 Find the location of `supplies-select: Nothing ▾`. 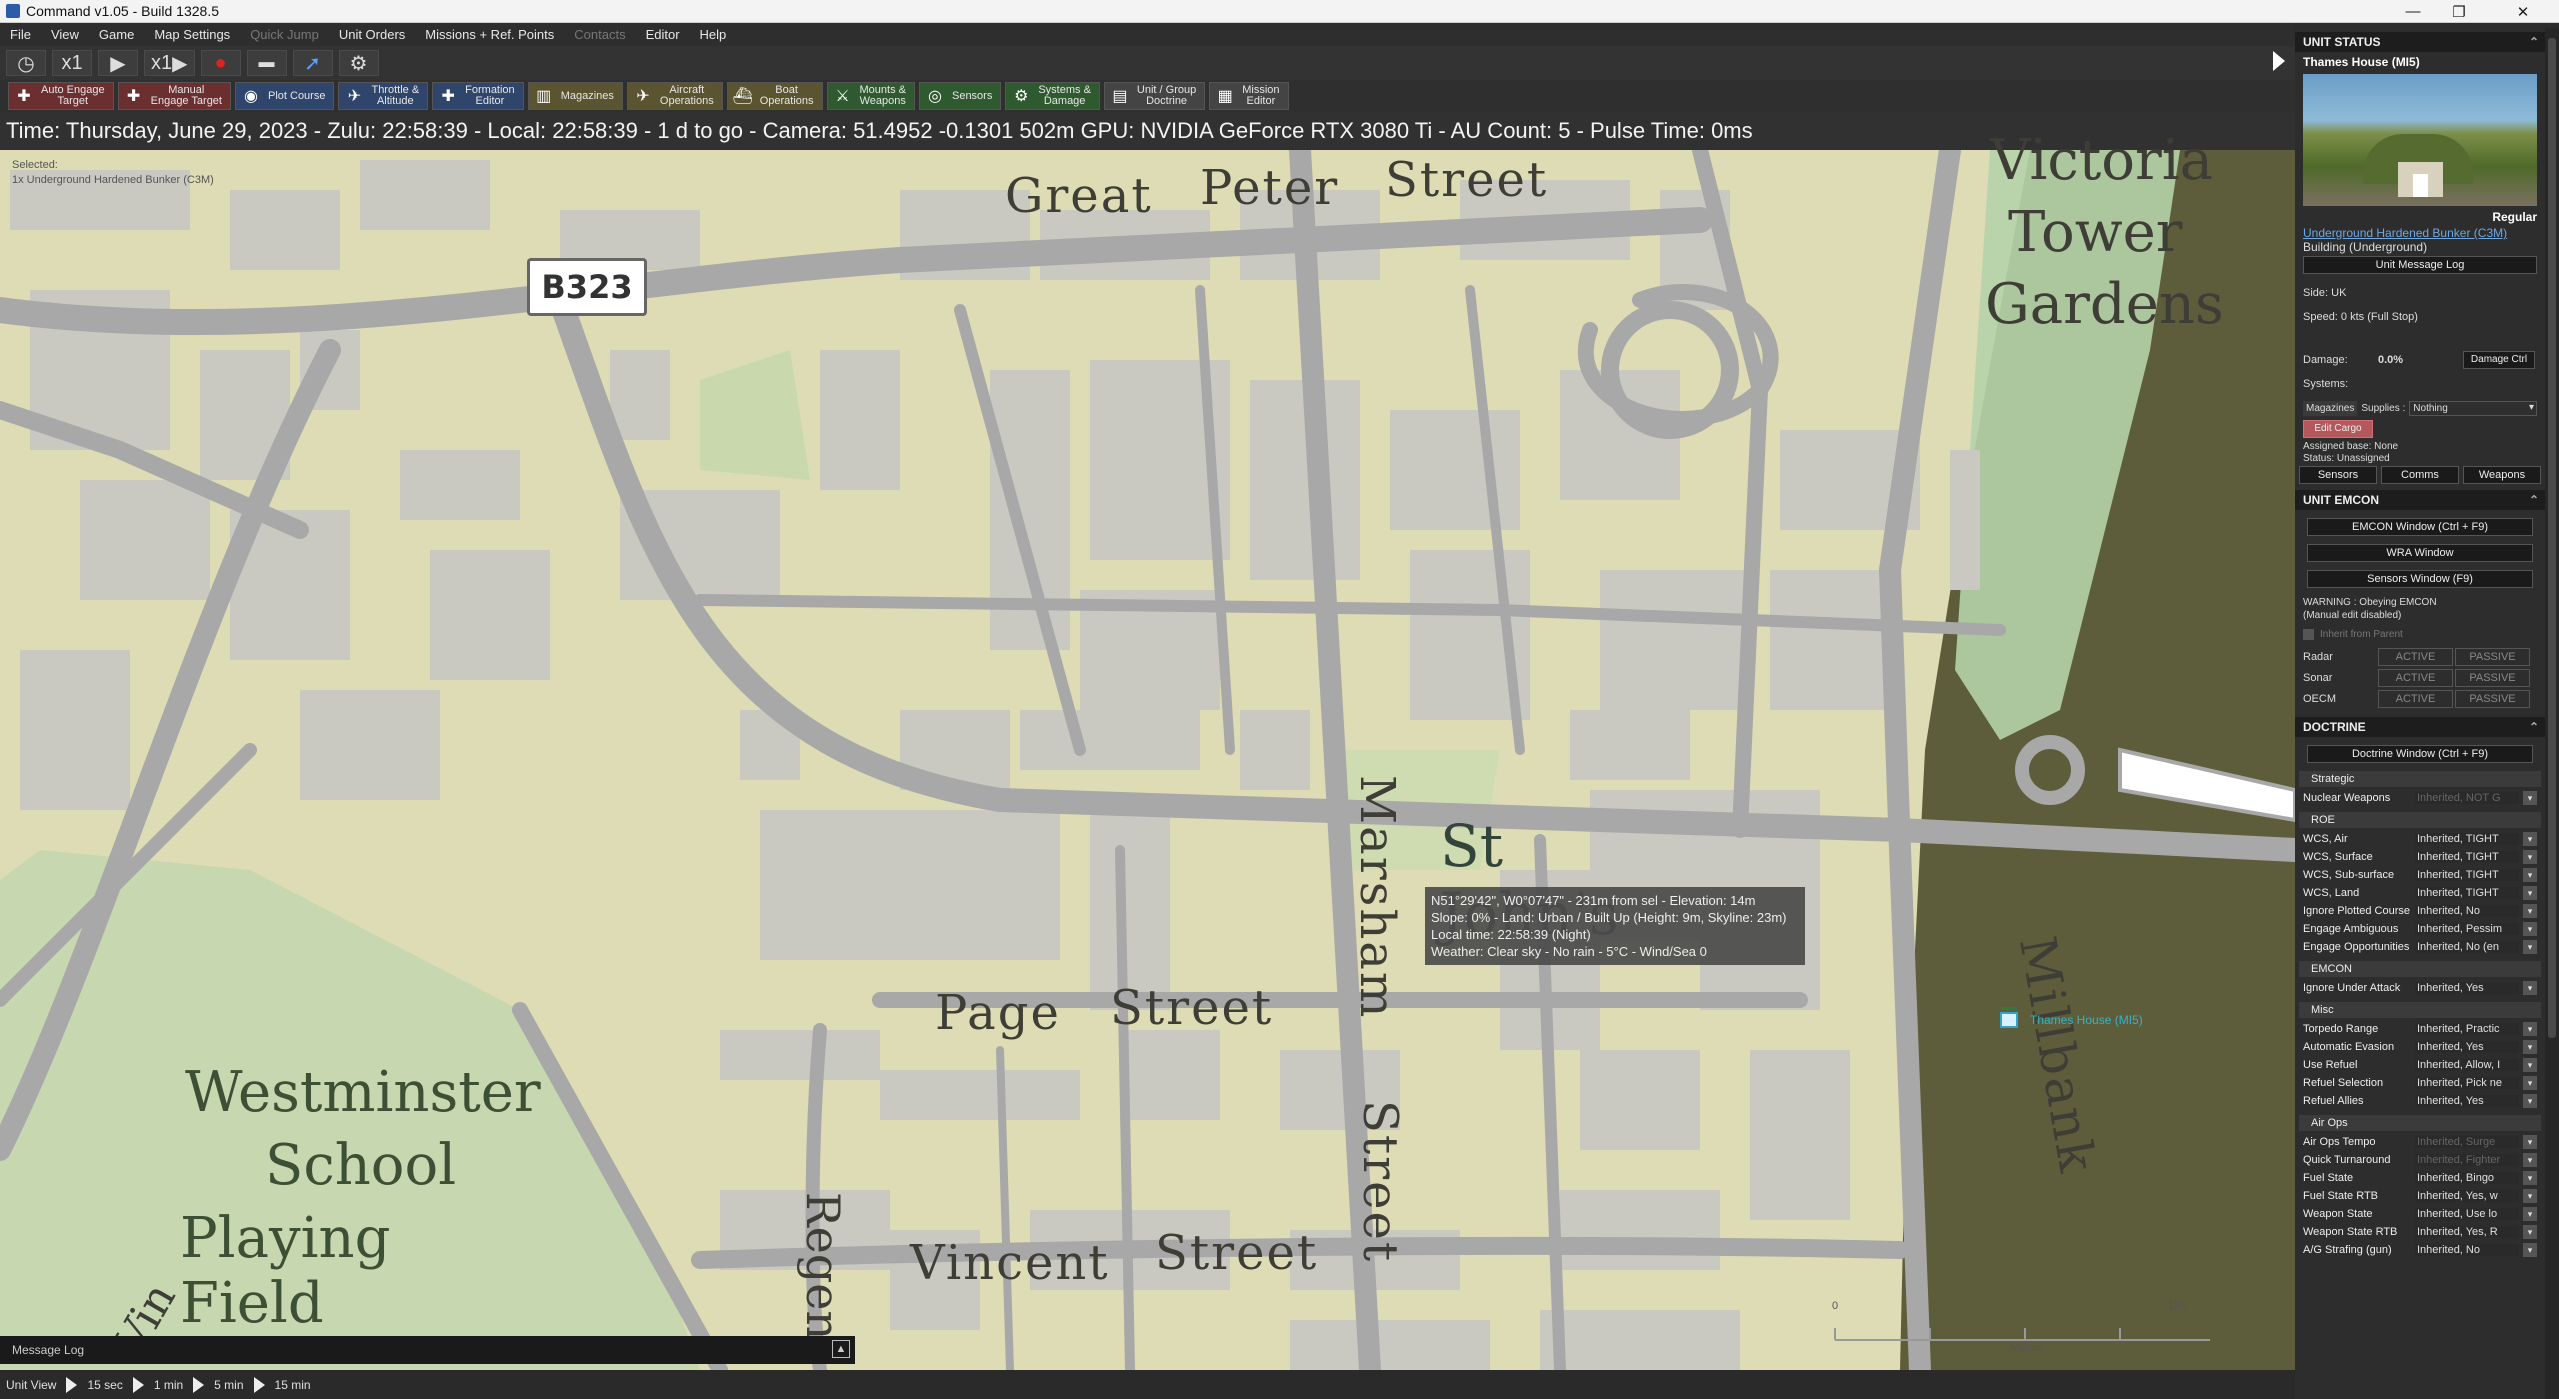

supplies-select: Nothing ▾ is located at coordinates (2473, 408).